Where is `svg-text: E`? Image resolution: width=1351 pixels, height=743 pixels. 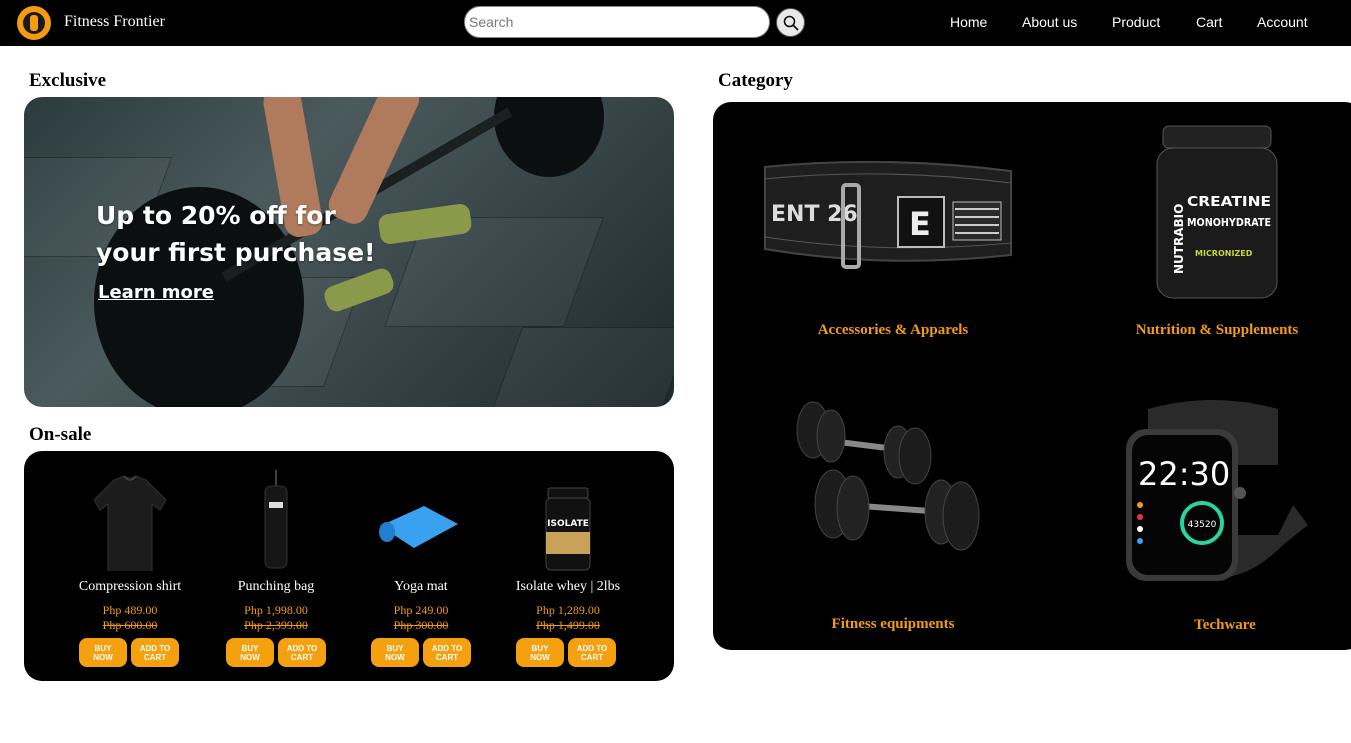
svg-text: E is located at coordinates (920, 224).